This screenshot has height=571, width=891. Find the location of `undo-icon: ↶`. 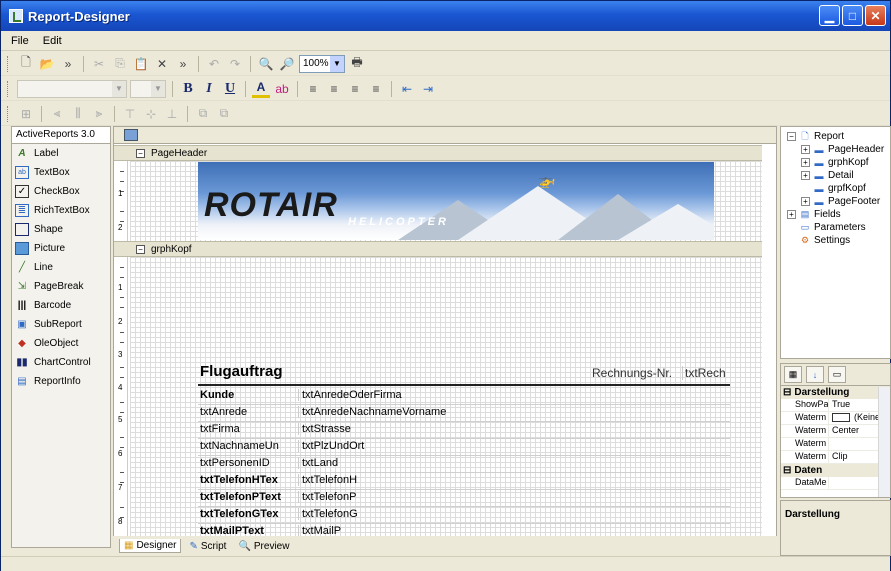

undo-icon: ↶ is located at coordinates (214, 64).